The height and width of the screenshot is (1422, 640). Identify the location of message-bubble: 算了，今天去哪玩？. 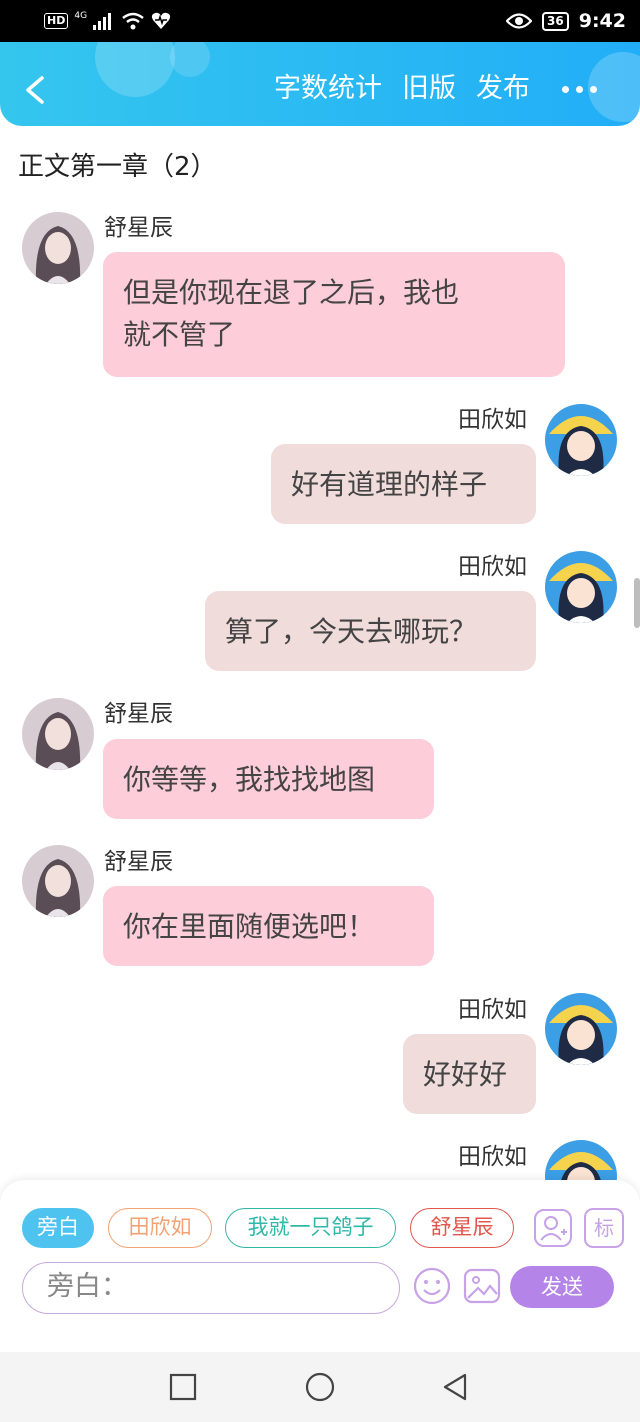
(370, 631).